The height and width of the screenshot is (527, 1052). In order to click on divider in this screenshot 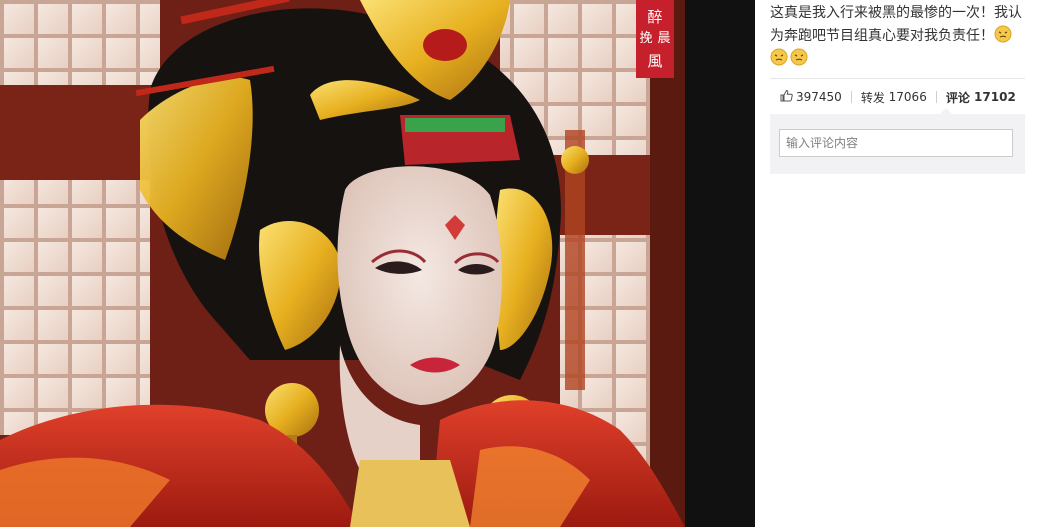, I will do `click(897, 78)`.